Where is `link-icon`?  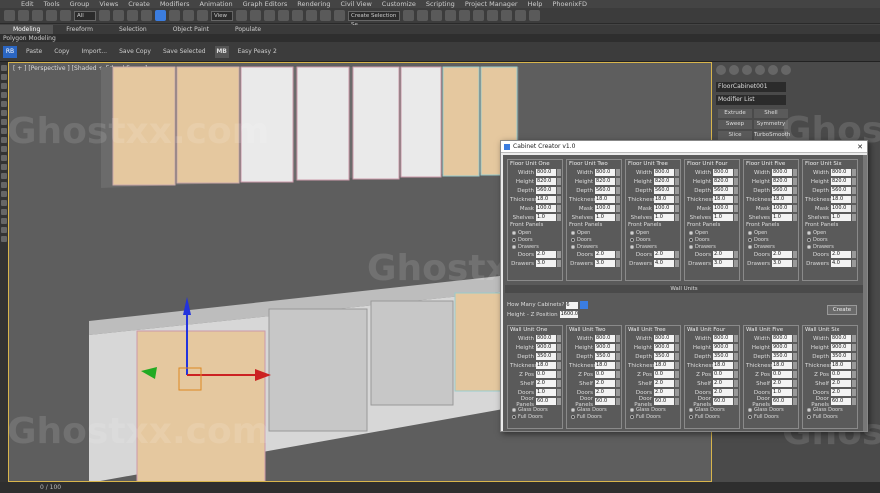
link-icon is located at coordinates (37, 15).